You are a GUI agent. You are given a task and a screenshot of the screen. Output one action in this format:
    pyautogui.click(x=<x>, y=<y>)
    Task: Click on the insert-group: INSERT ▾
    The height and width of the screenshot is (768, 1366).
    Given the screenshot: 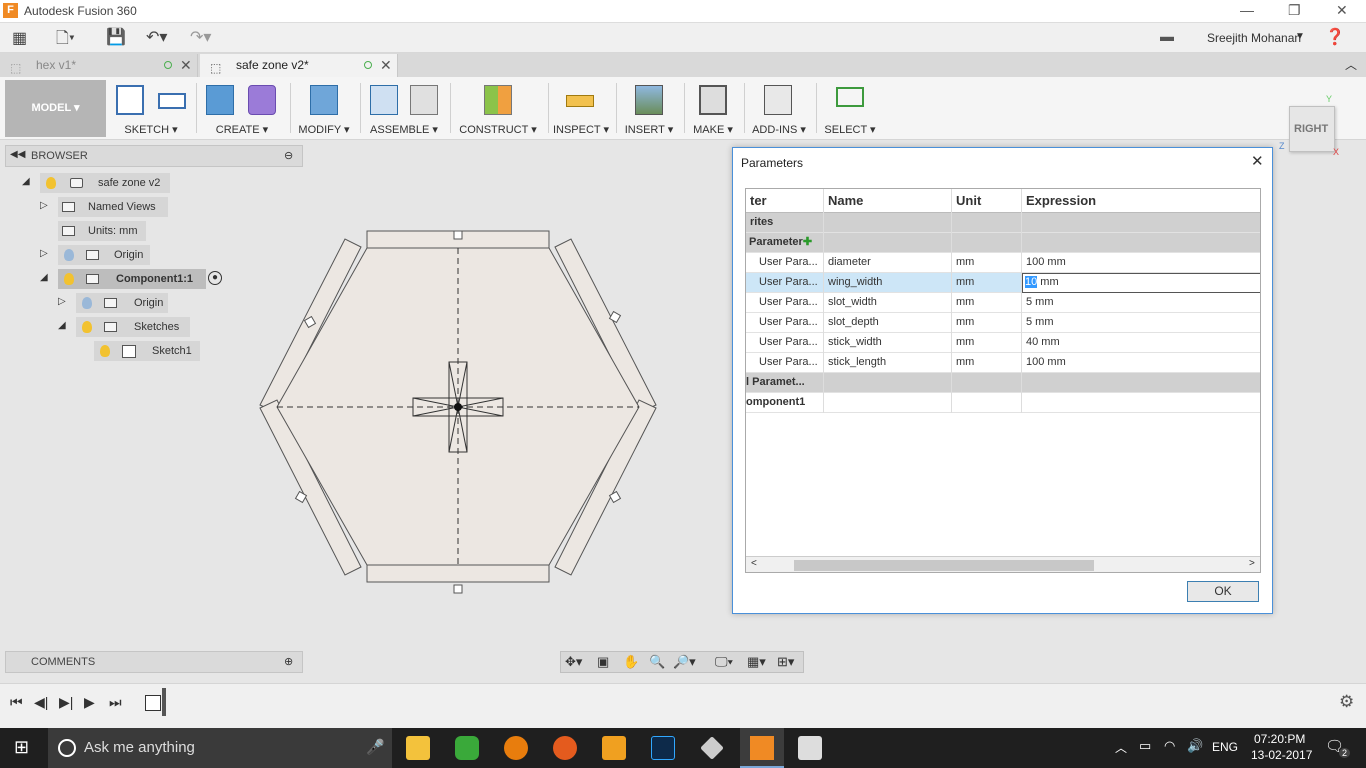 What is the action you would take?
    pyautogui.click(x=649, y=108)
    